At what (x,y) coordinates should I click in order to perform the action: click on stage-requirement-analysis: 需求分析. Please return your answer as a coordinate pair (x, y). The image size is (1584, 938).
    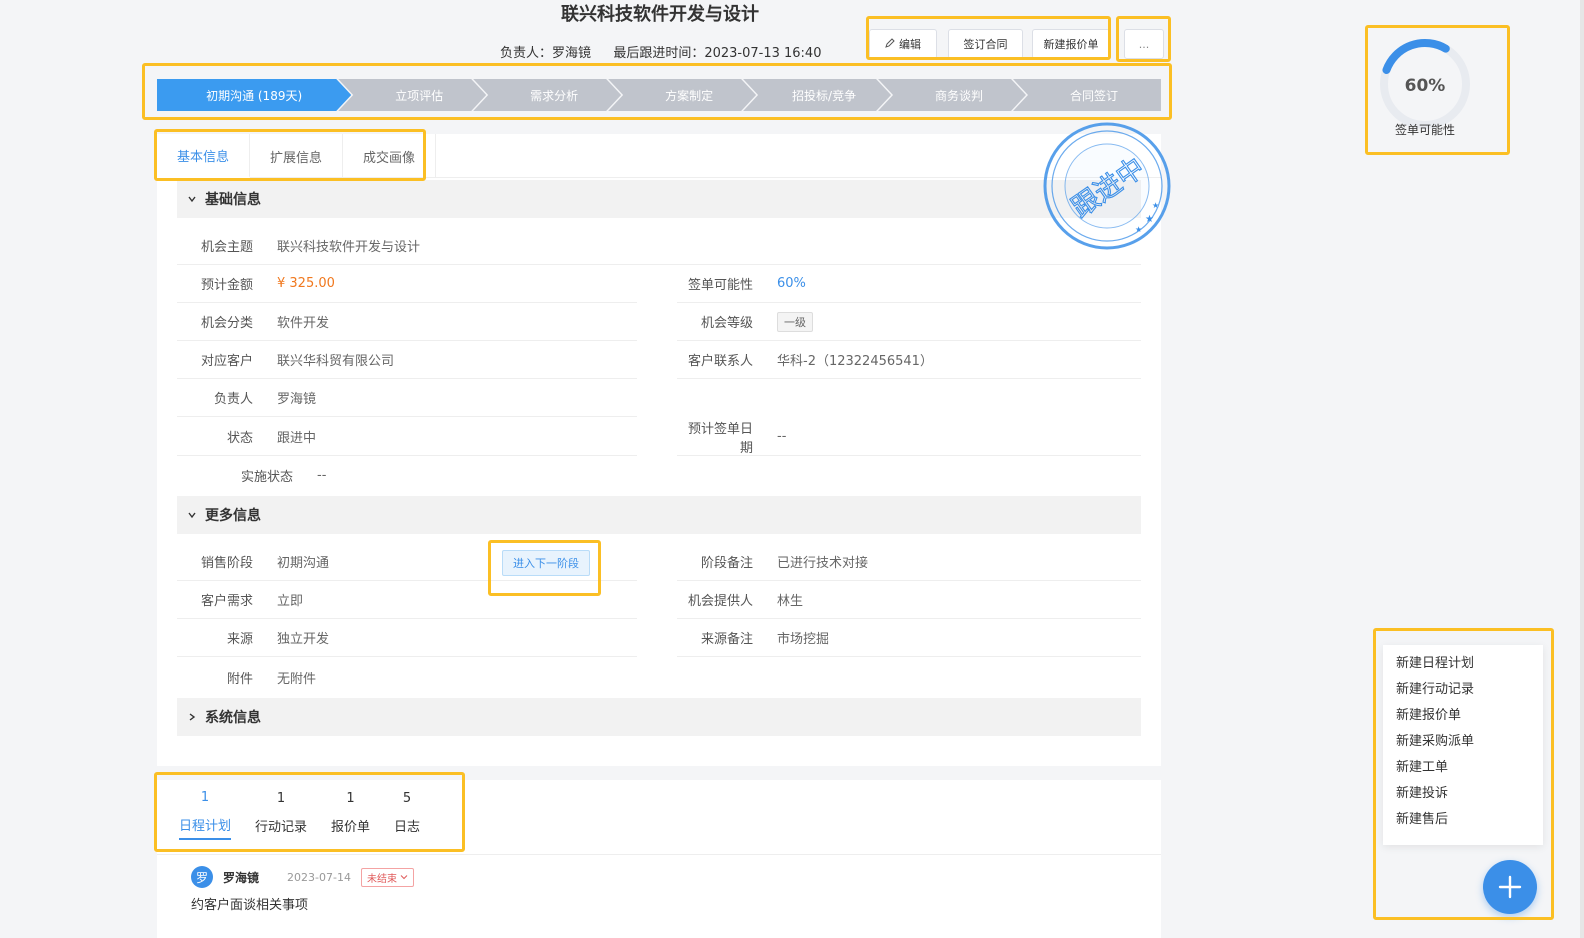
    Looking at the image, I should click on (547, 95).